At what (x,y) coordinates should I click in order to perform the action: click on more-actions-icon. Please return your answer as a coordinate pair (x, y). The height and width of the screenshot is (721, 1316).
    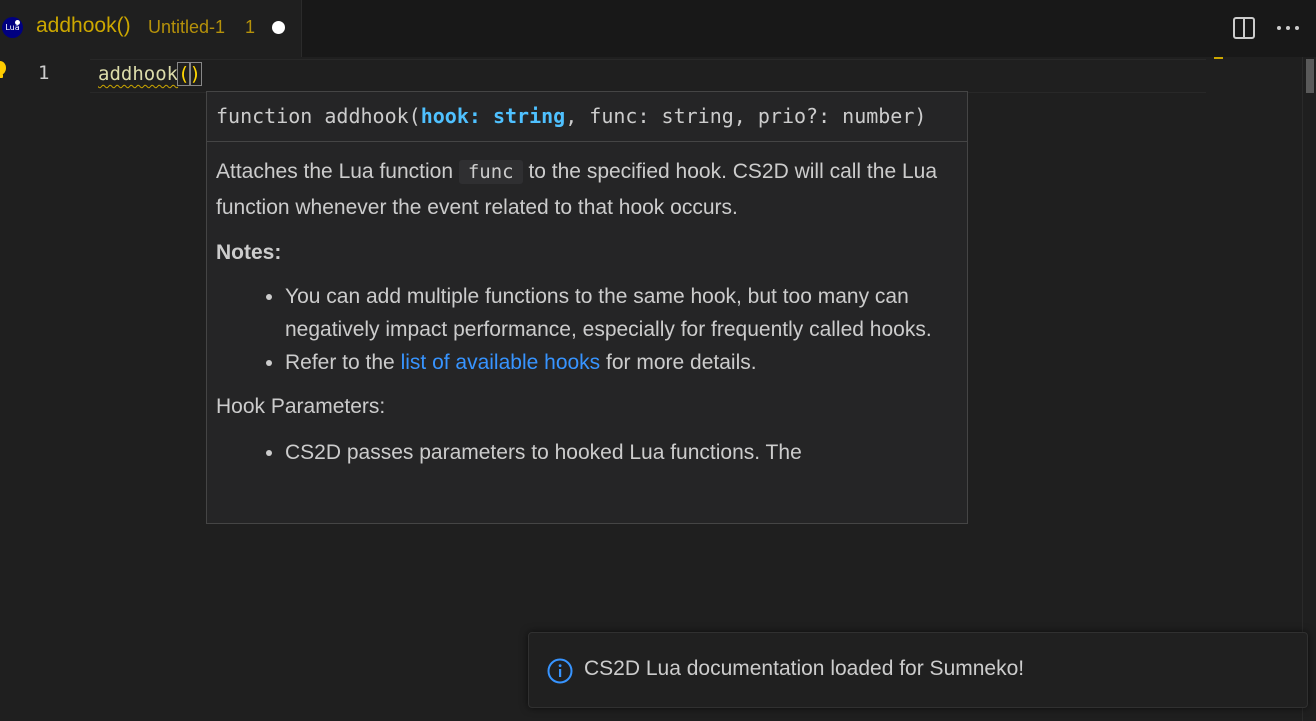
    Looking at the image, I should click on (1288, 28).